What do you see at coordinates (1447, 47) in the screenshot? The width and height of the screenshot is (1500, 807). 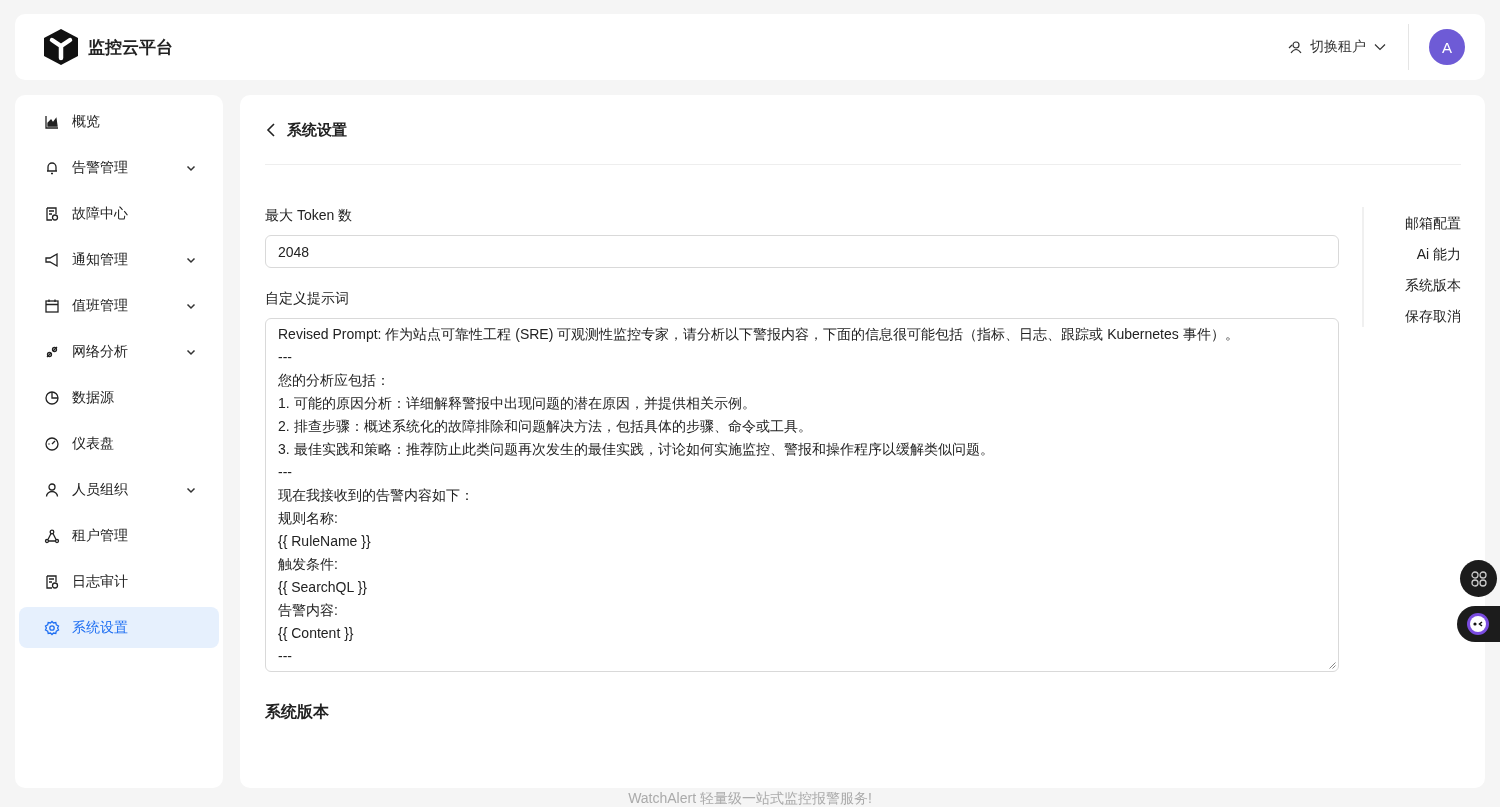 I see `user-avatar: A` at bounding box center [1447, 47].